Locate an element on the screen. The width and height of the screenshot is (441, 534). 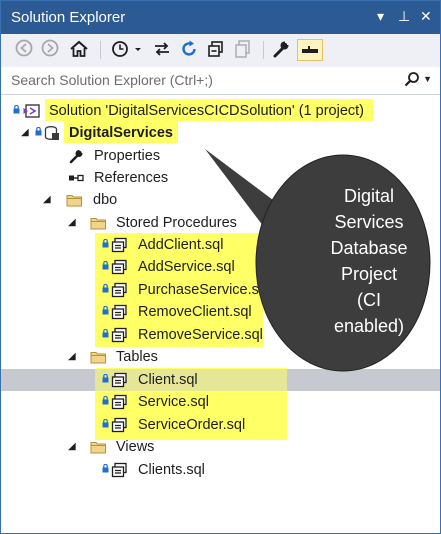
callout-line: (CI is located at coordinates (369, 300).